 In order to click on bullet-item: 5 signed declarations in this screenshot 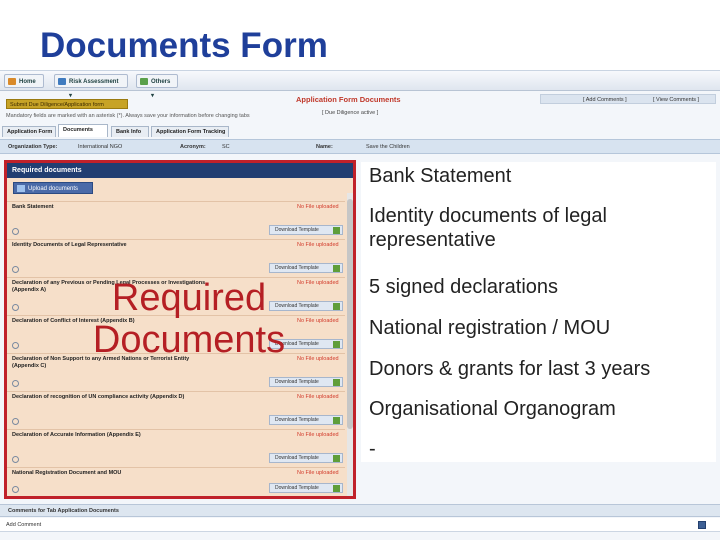, I will do `click(464, 287)`.